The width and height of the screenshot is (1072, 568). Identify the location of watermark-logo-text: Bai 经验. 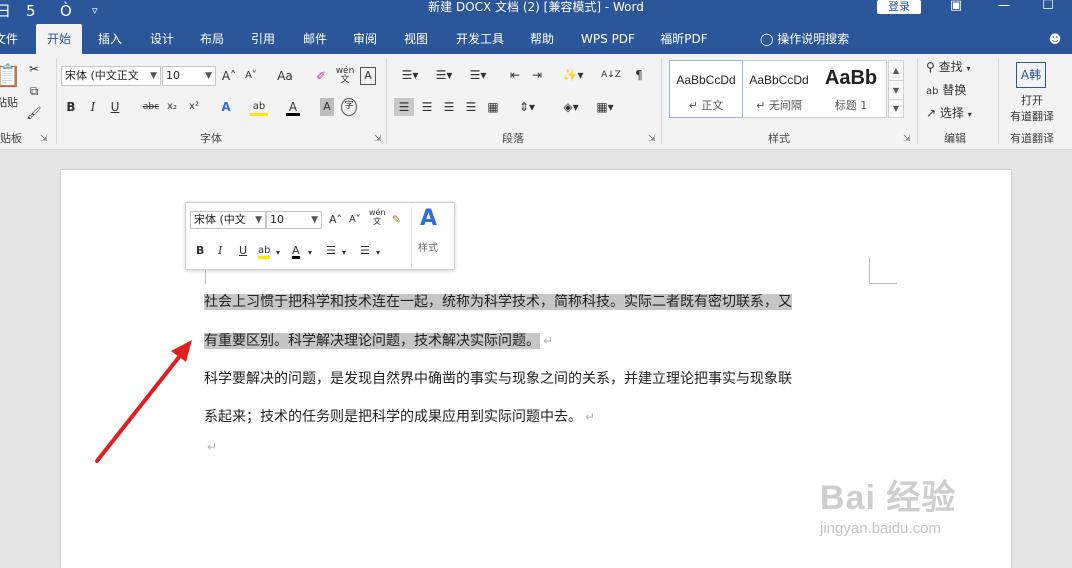
(888, 498).